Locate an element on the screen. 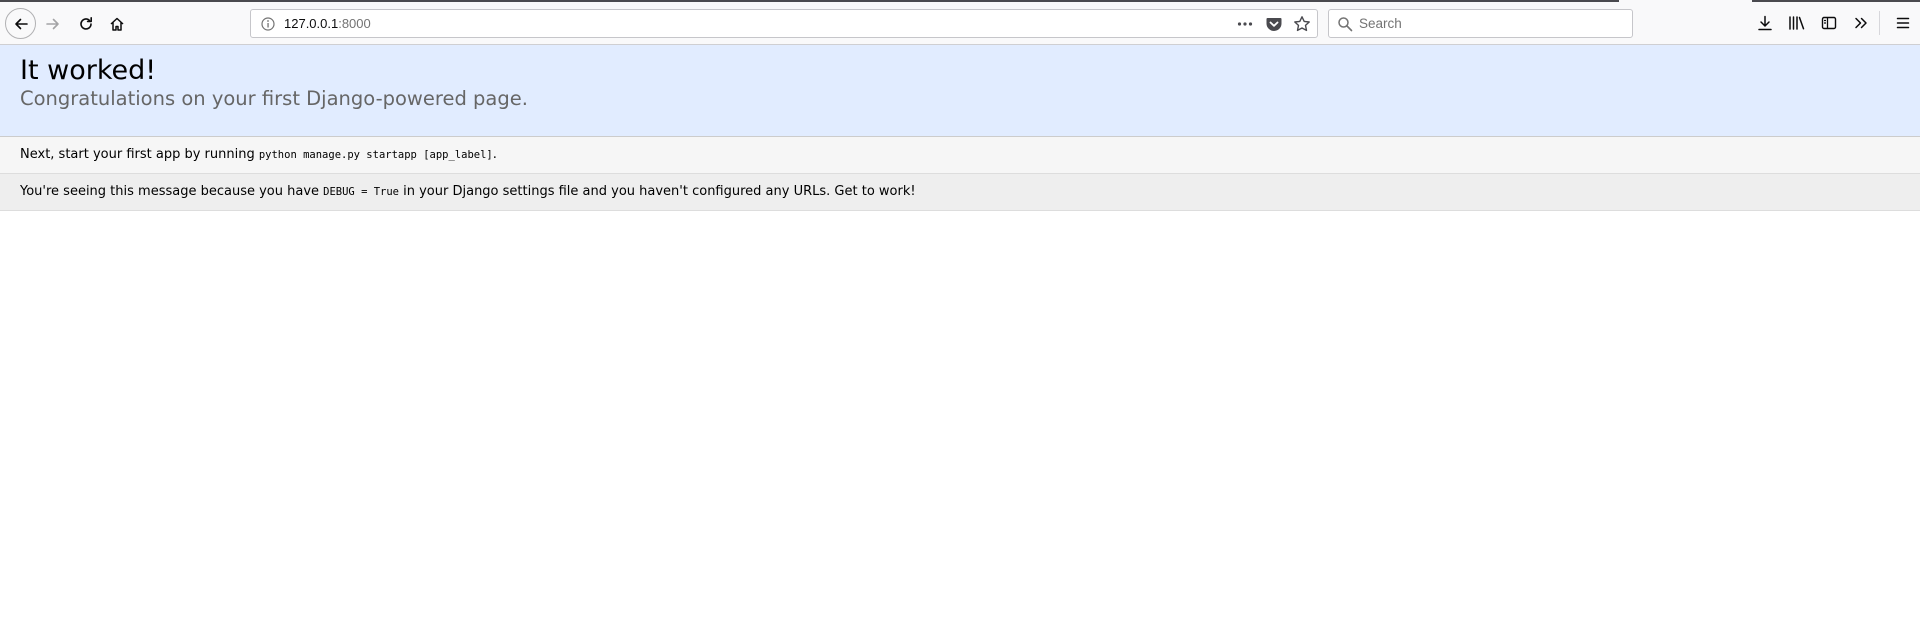 The height and width of the screenshot is (626, 1920). library-icon is located at coordinates (1797, 23).